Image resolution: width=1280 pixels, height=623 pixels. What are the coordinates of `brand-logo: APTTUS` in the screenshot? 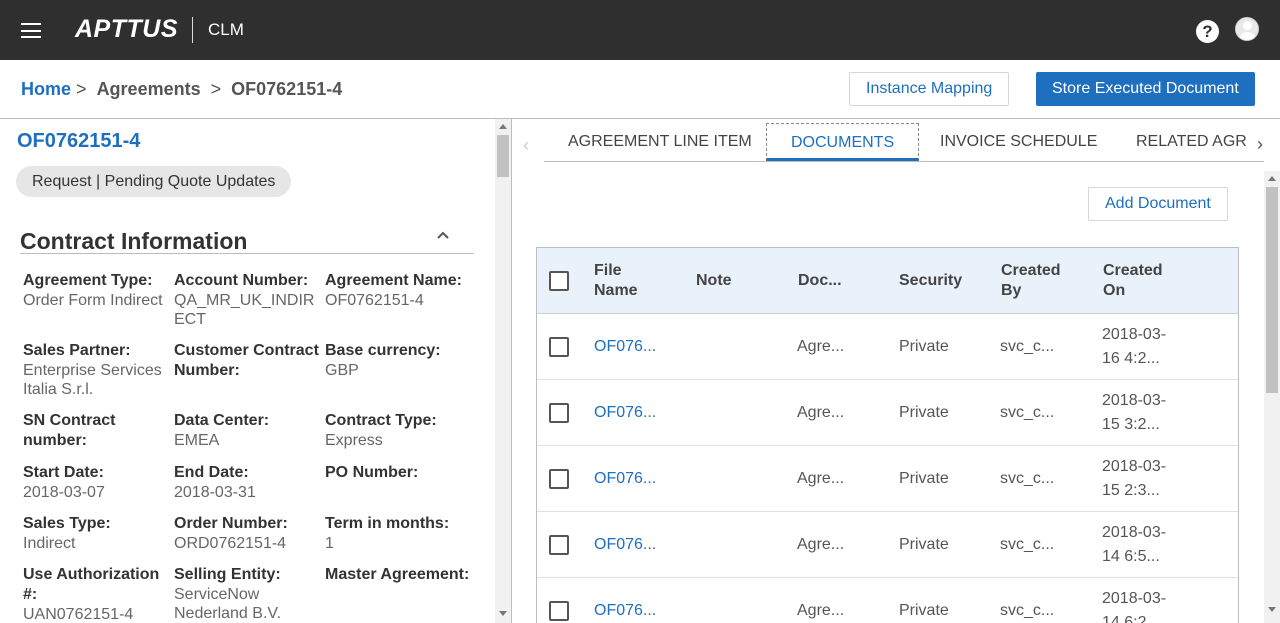 It's located at (126, 29).